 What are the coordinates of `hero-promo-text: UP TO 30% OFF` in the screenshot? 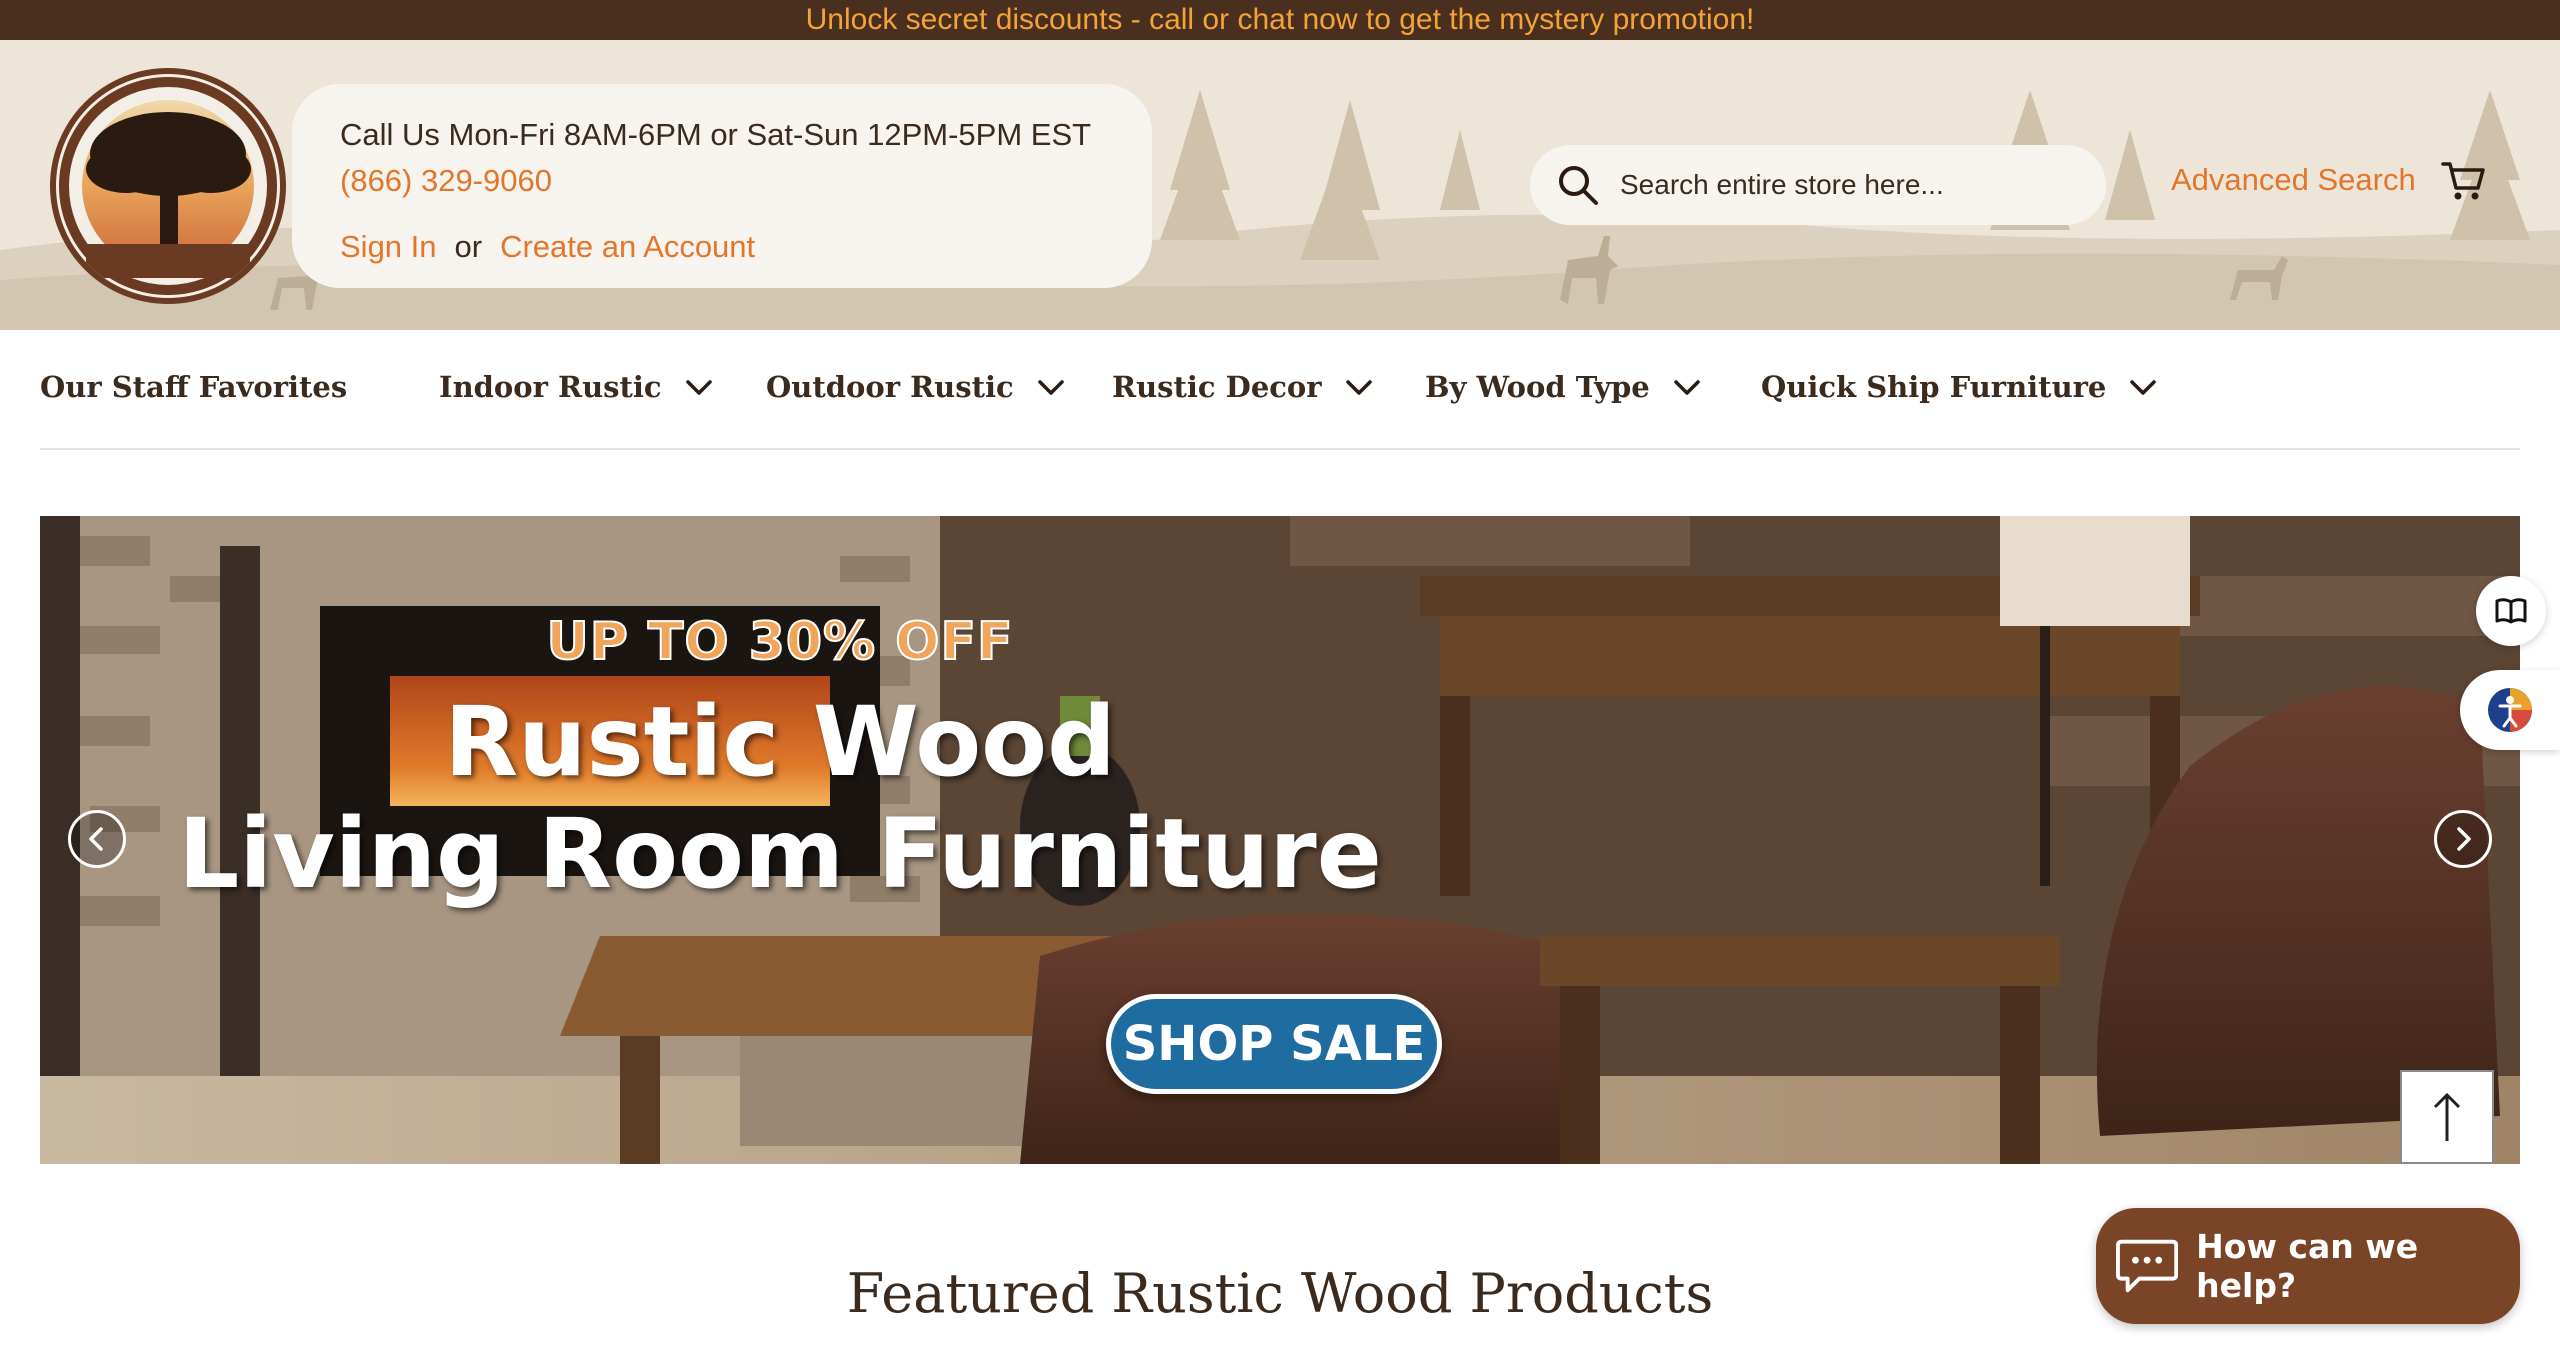 It's located at (779, 642).